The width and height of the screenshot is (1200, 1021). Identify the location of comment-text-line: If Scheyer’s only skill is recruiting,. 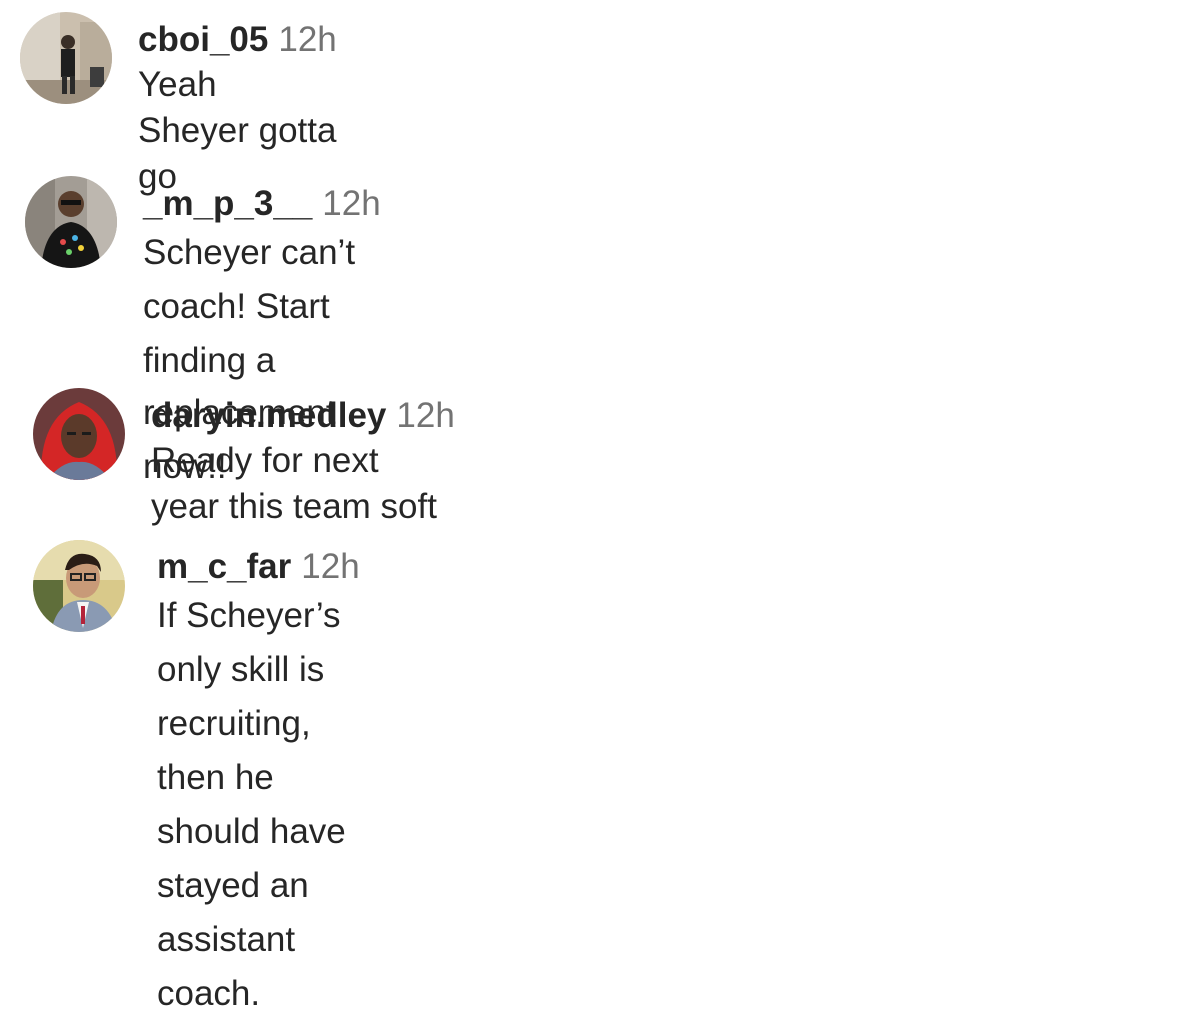
(249, 669).